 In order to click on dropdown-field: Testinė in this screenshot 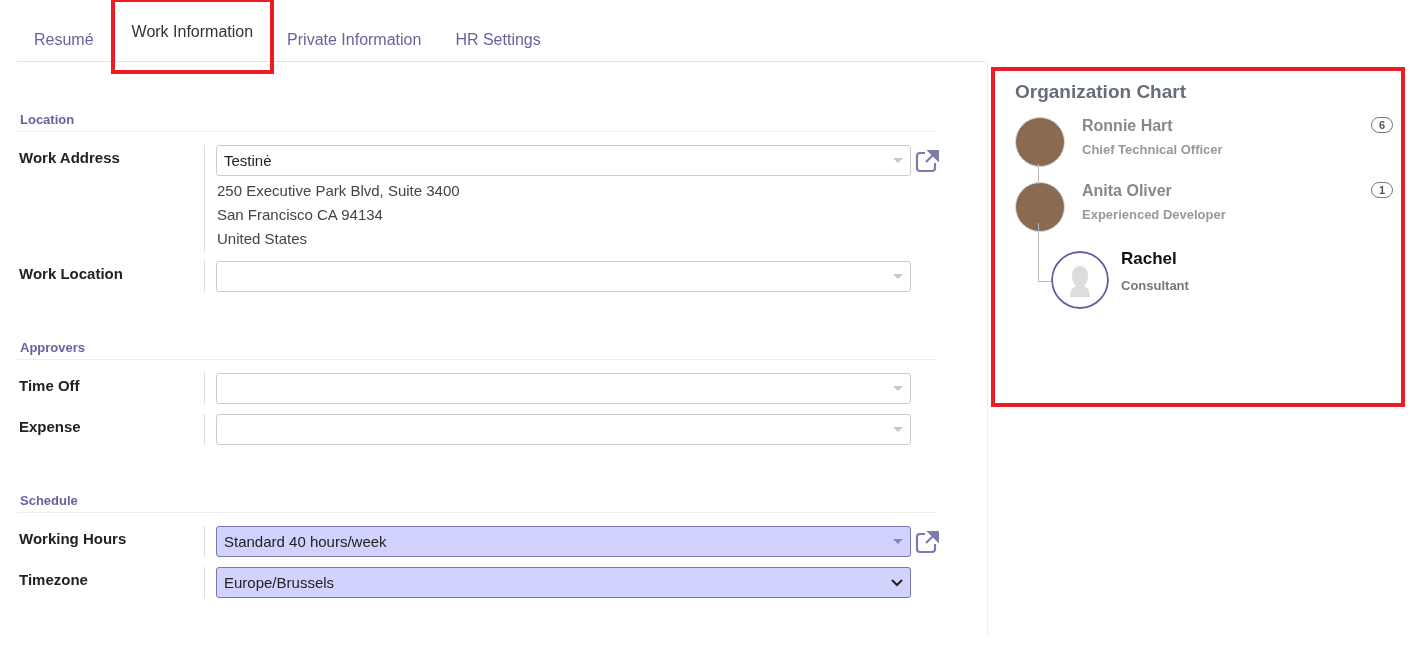, I will do `click(563, 160)`.